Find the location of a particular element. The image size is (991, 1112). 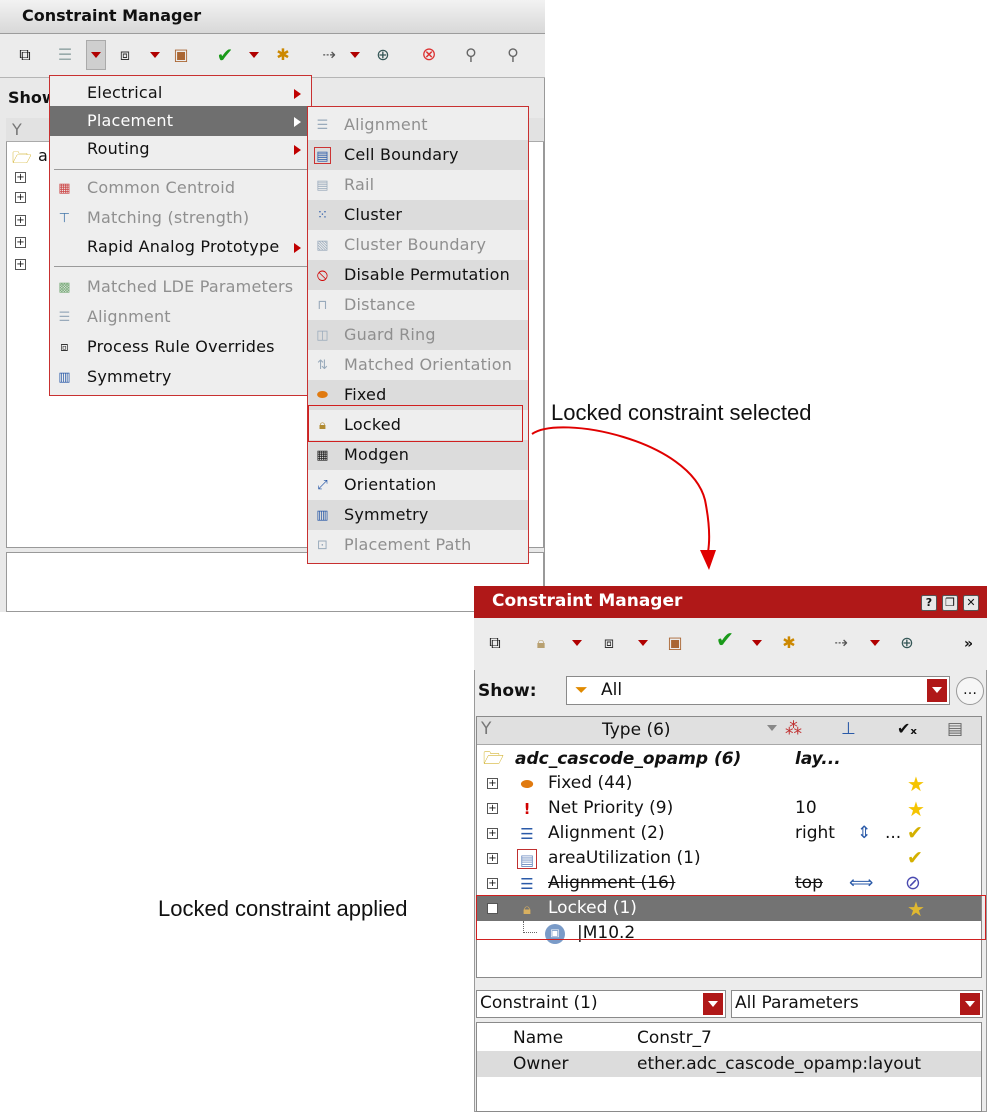

submenu-item-cell-boundary: ▤ Cell Boundary is located at coordinates (418, 155).